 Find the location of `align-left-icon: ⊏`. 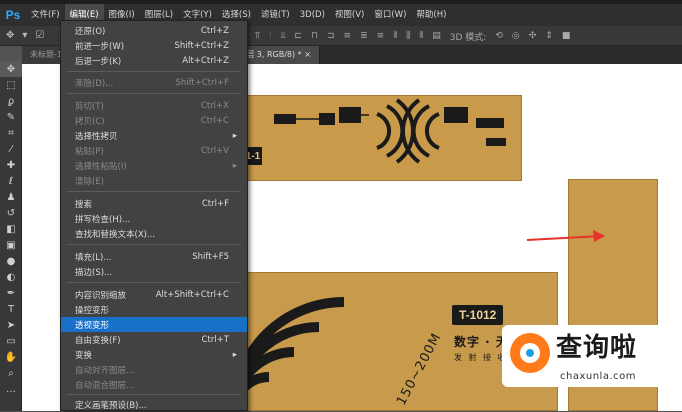

align-left-icon: ⊏ is located at coordinates (298, 36).